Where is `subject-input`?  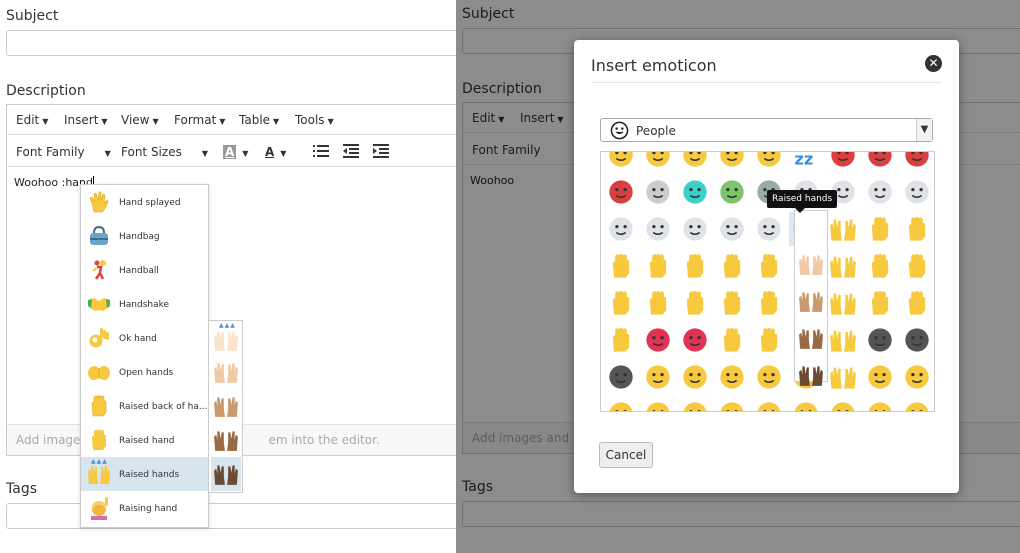
subject-input is located at coordinates (231, 43).